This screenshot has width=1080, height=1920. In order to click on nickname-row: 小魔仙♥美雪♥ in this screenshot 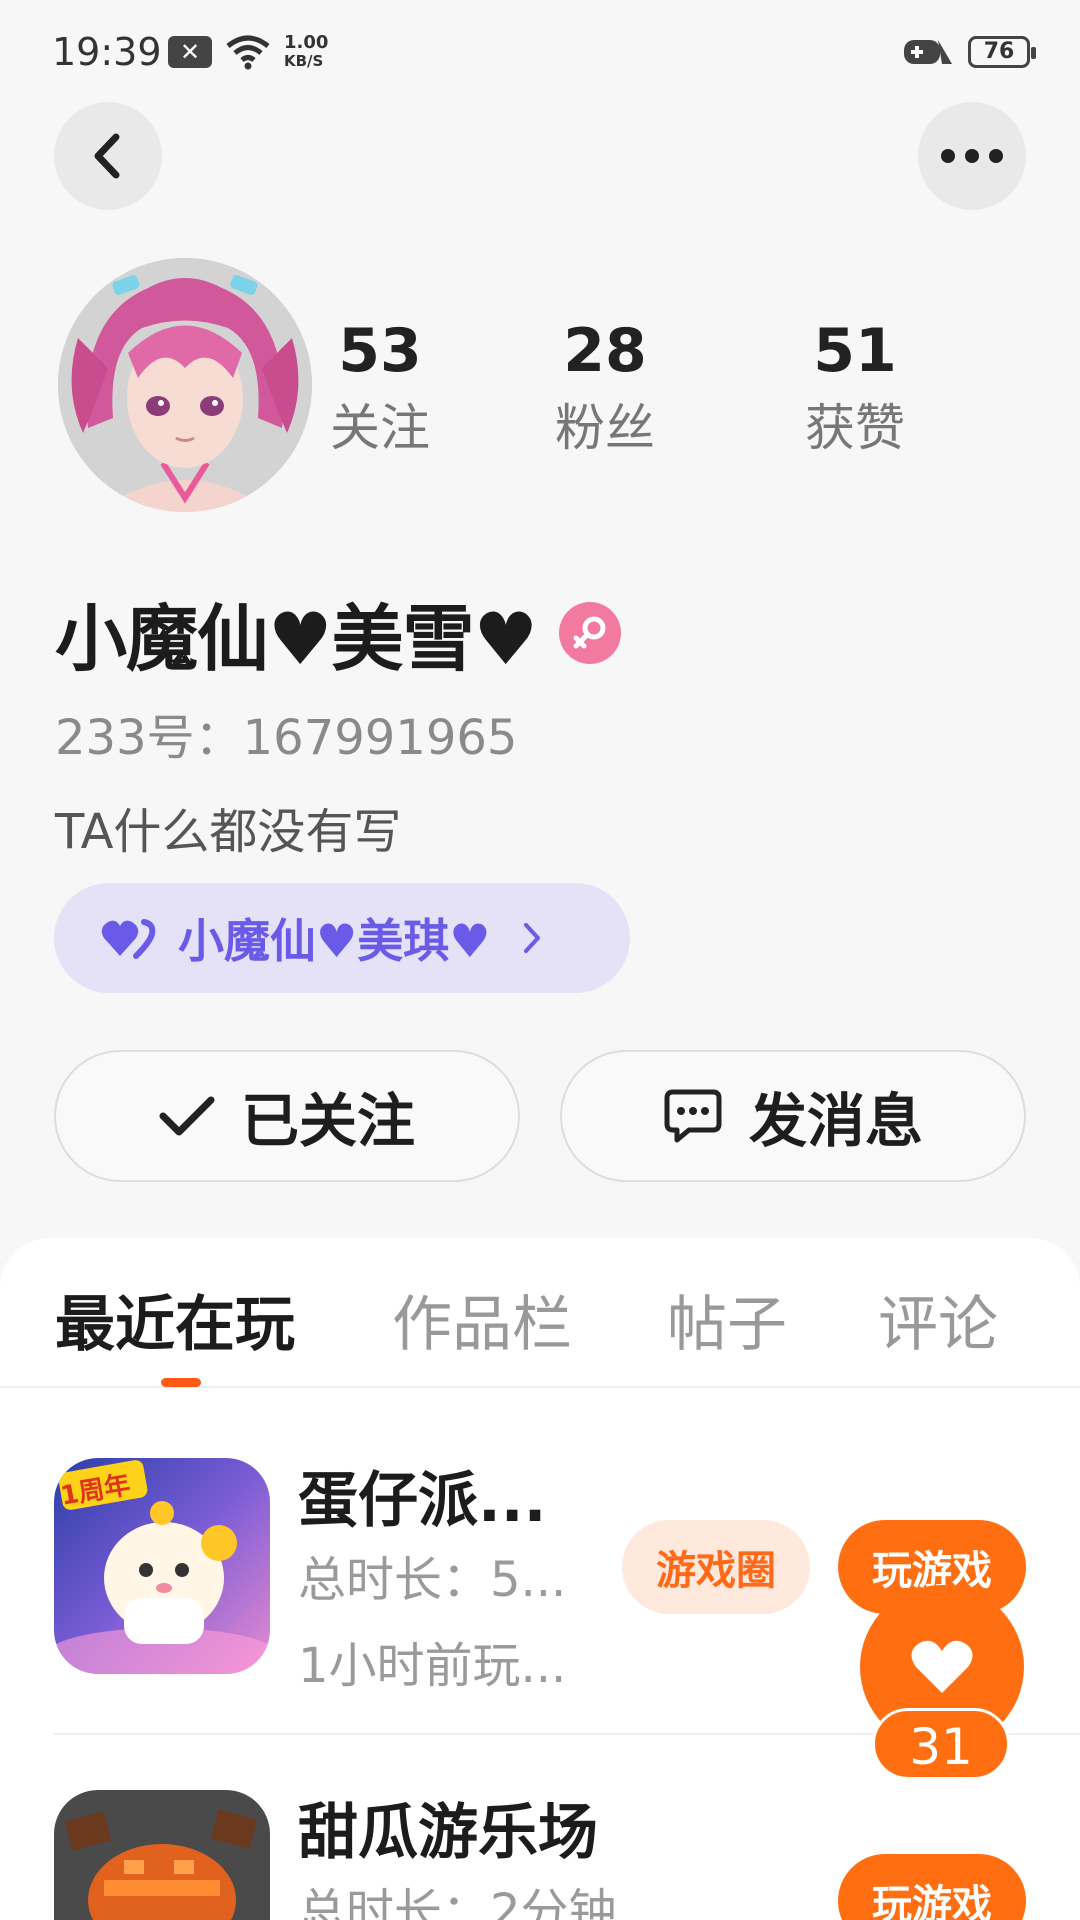, I will do `click(338, 632)`.